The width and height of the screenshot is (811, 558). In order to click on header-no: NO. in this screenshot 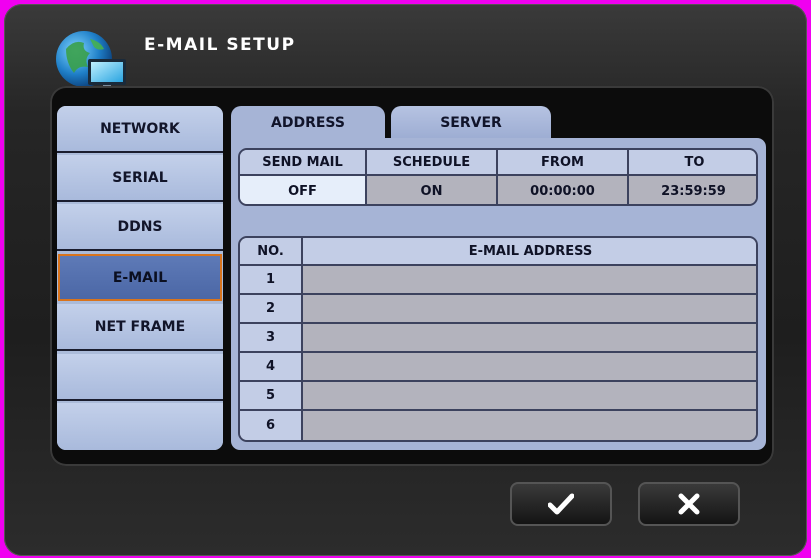, I will do `click(271, 252)`.